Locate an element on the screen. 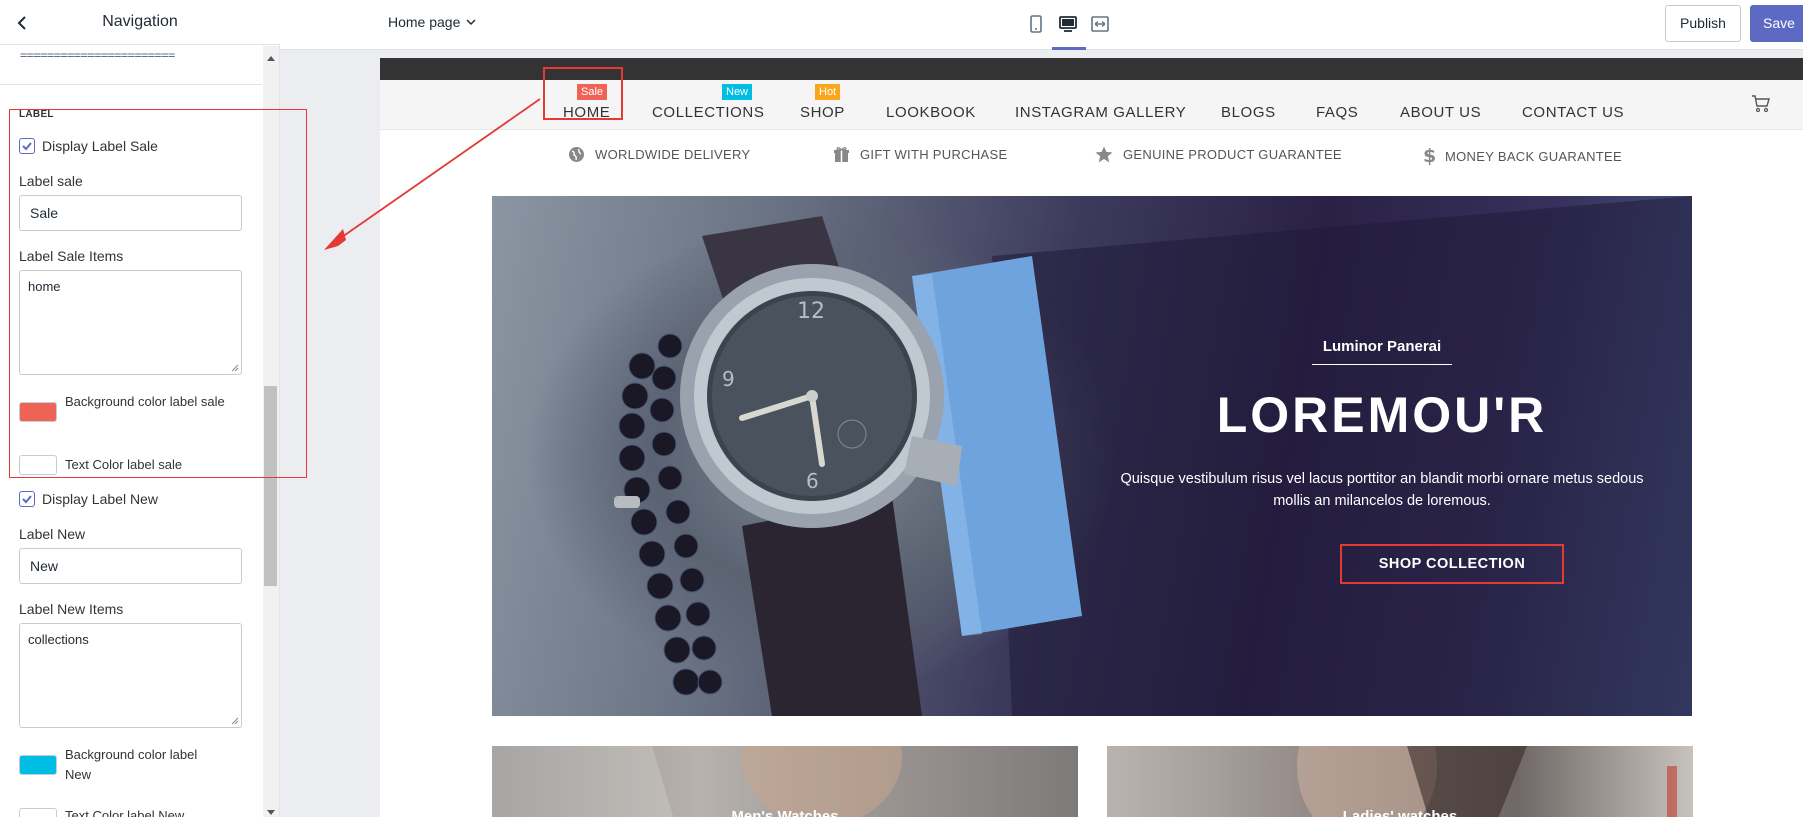  feature-worldwide-delivery: WORLDWIDE DELIVERY is located at coordinates (659, 154).